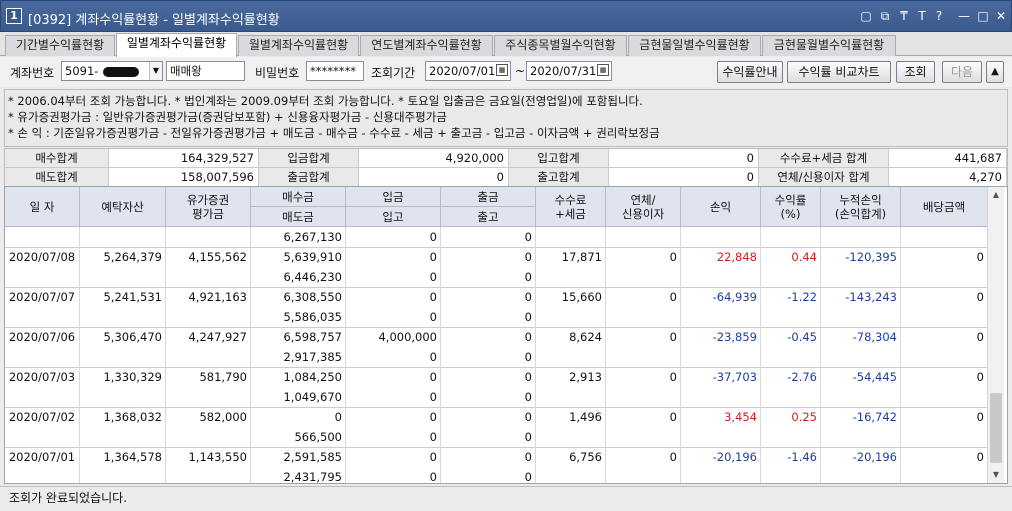 This screenshot has width=1012, height=511. What do you see at coordinates (866, 16) in the screenshot?
I see `restore-icon: ▢` at bounding box center [866, 16].